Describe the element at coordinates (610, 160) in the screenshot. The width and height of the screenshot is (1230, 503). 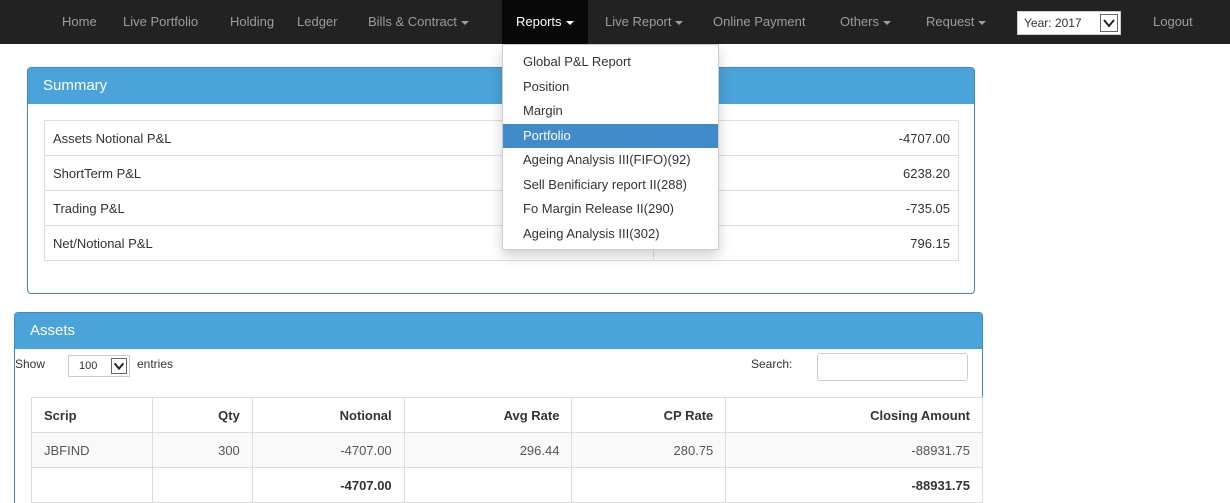
I see `menu-item-ageing-analysis-fifo: Ageing Analysis III(FIFO)(92)` at that location.